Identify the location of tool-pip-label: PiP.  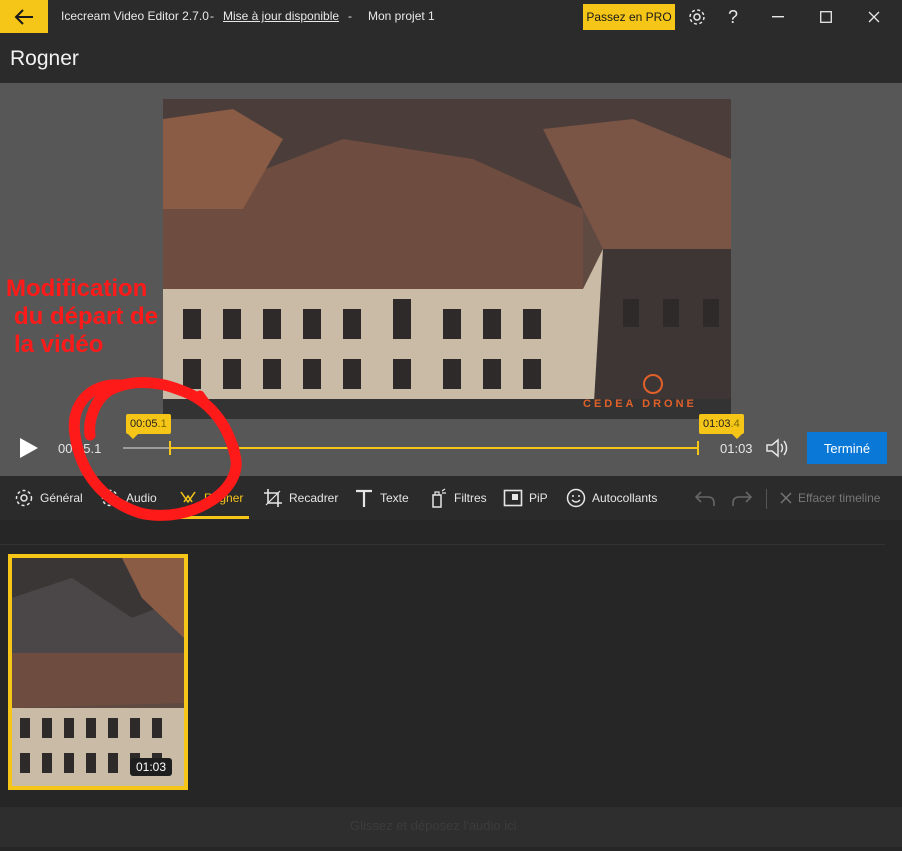
(538, 498).